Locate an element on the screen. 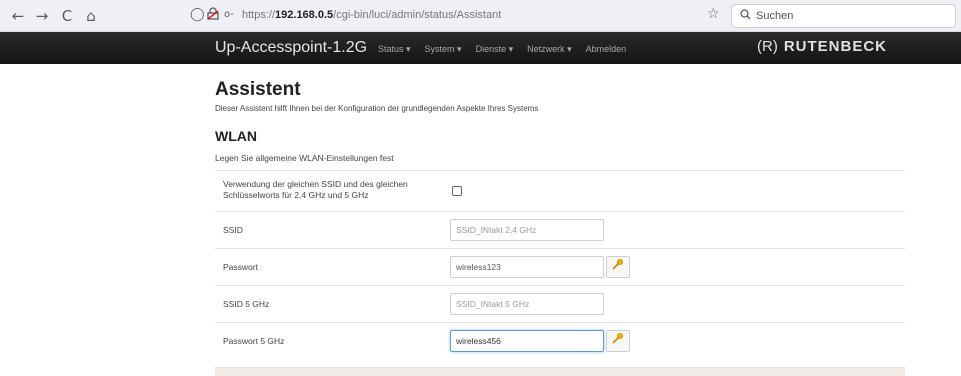 The image size is (961, 376). menu-netzwerk: Netzwerk ▾ is located at coordinates (549, 49).